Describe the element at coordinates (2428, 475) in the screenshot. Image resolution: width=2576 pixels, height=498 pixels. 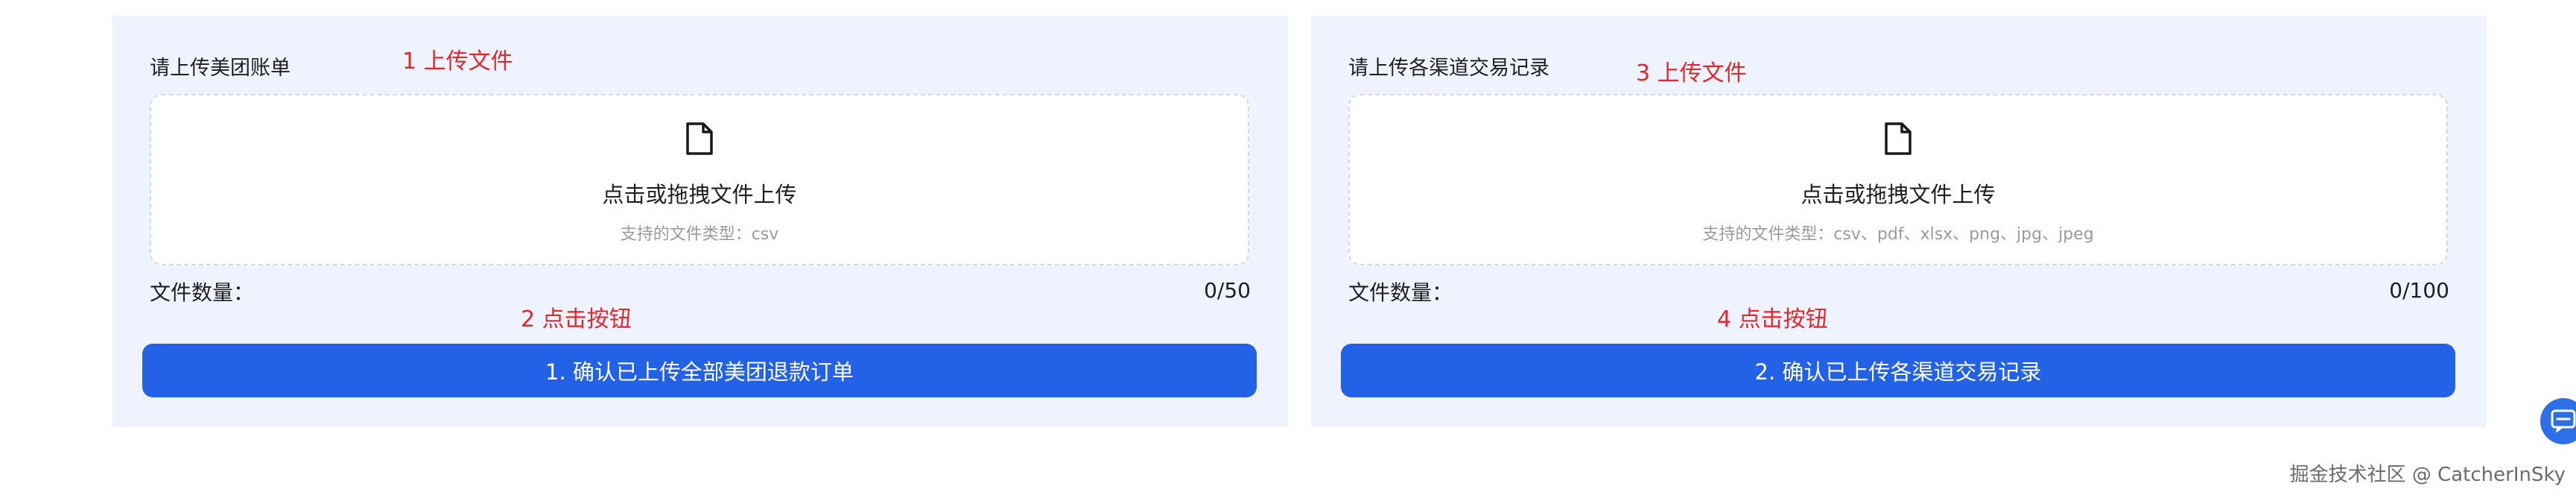
I see `watermark: 掘金技术社区 @ CatcherInSky` at that location.